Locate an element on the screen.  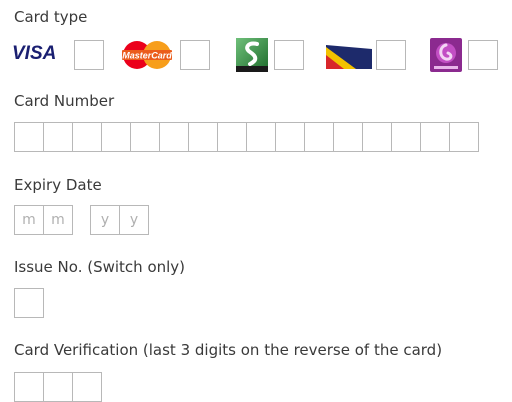
switch-logo is located at coordinates (252, 55).